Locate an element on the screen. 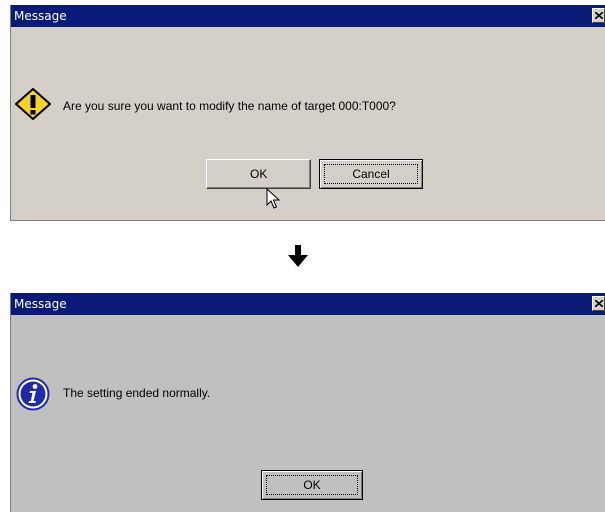 This screenshot has height=512, width=605. result-dialog-title: Message is located at coordinates (40, 304).